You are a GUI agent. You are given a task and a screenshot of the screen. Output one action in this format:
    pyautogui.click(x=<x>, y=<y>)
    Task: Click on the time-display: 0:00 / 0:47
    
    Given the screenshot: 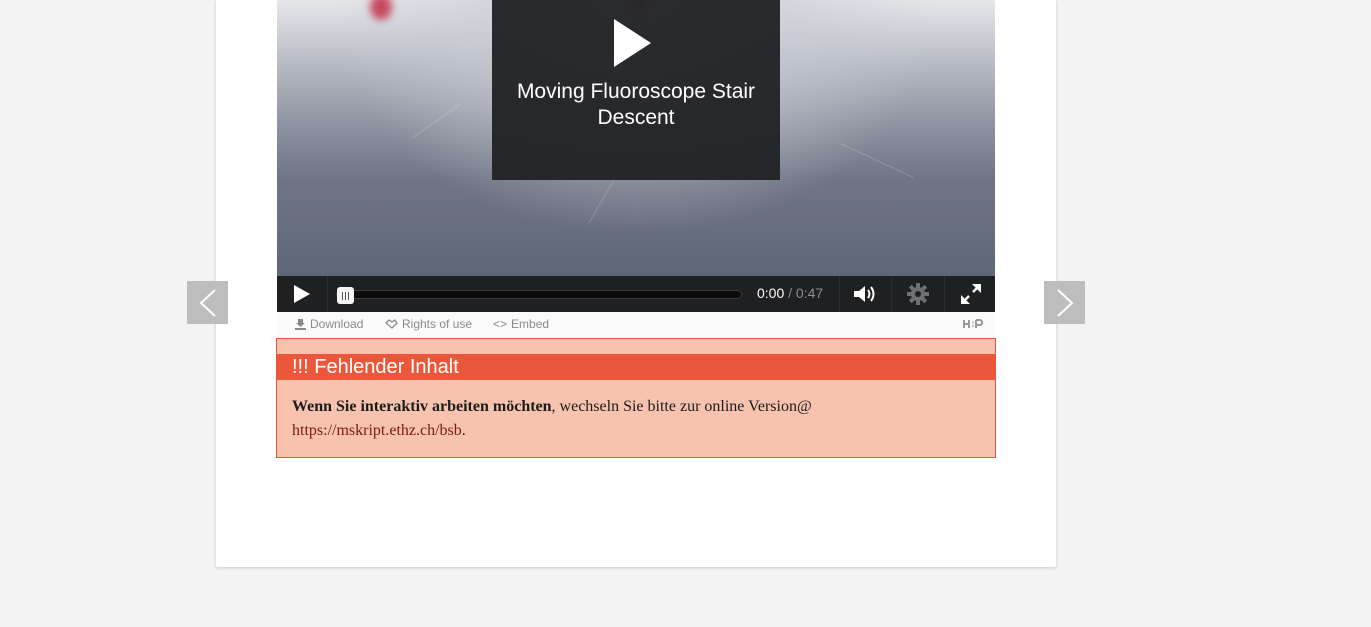 What is the action you would take?
    pyautogui.click(x=790, y=294)
    